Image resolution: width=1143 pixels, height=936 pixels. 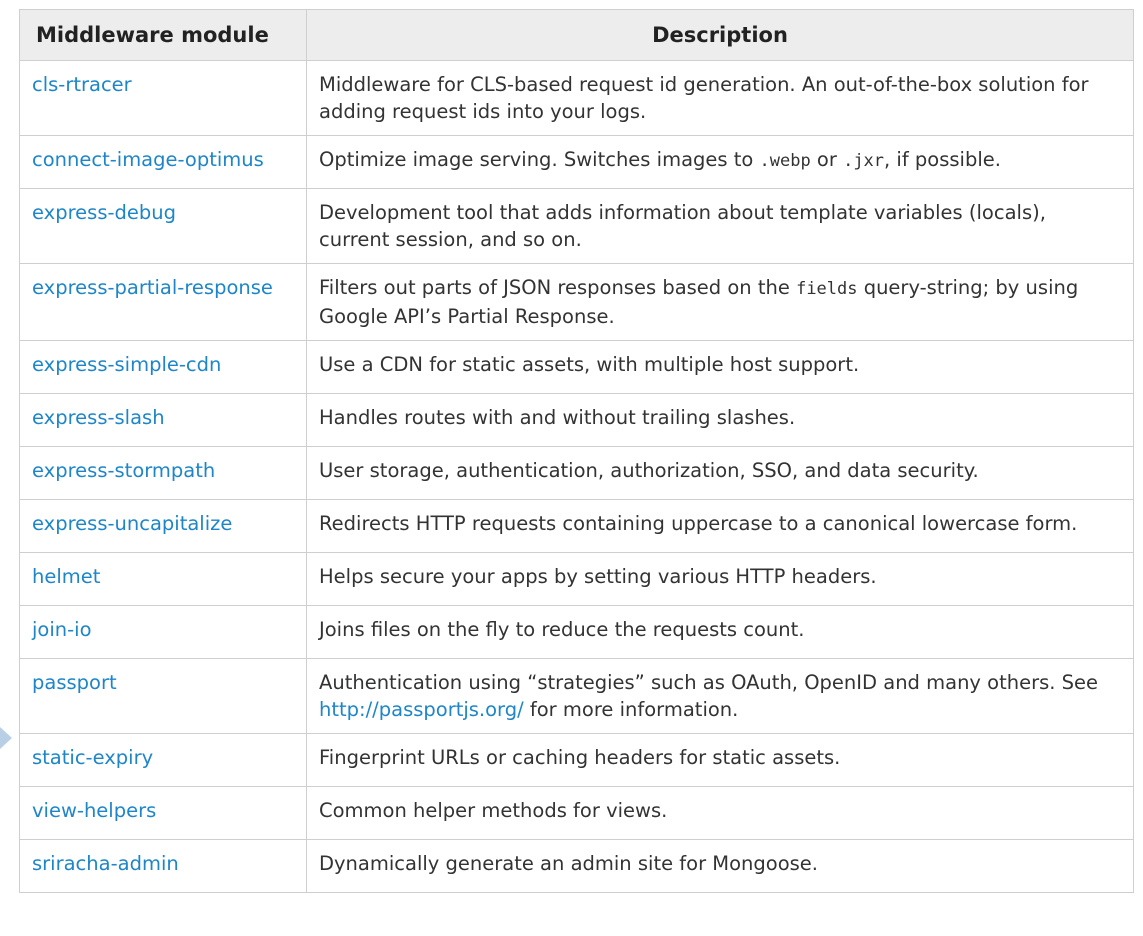 I want to click on inline-code: fields, so click(x=827, y=289).